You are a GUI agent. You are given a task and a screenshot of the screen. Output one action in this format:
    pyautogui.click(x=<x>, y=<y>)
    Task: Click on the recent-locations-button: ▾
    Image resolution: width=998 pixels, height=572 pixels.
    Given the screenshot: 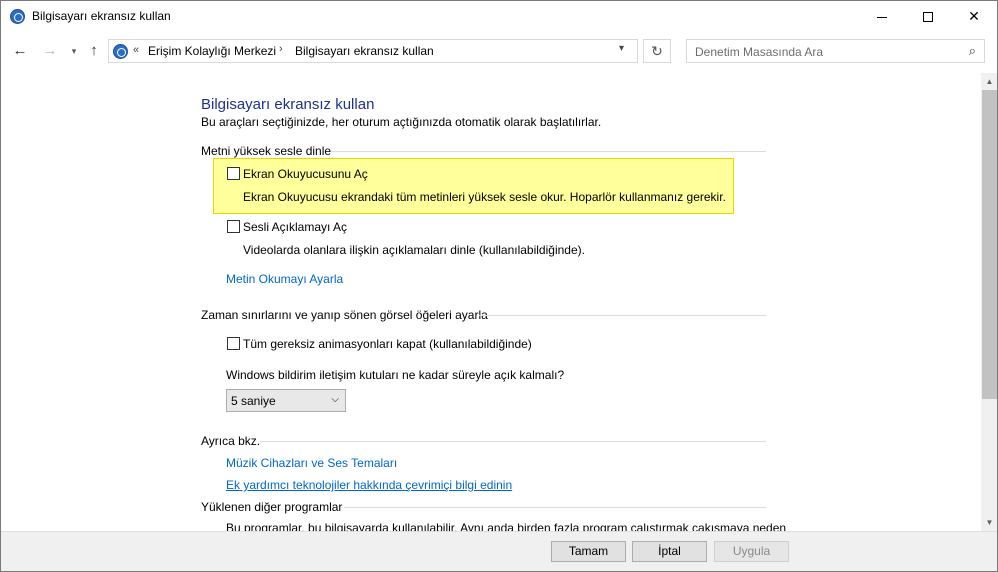 What is the action you would take?
    pyautogui.click(x=74, y=51)
    